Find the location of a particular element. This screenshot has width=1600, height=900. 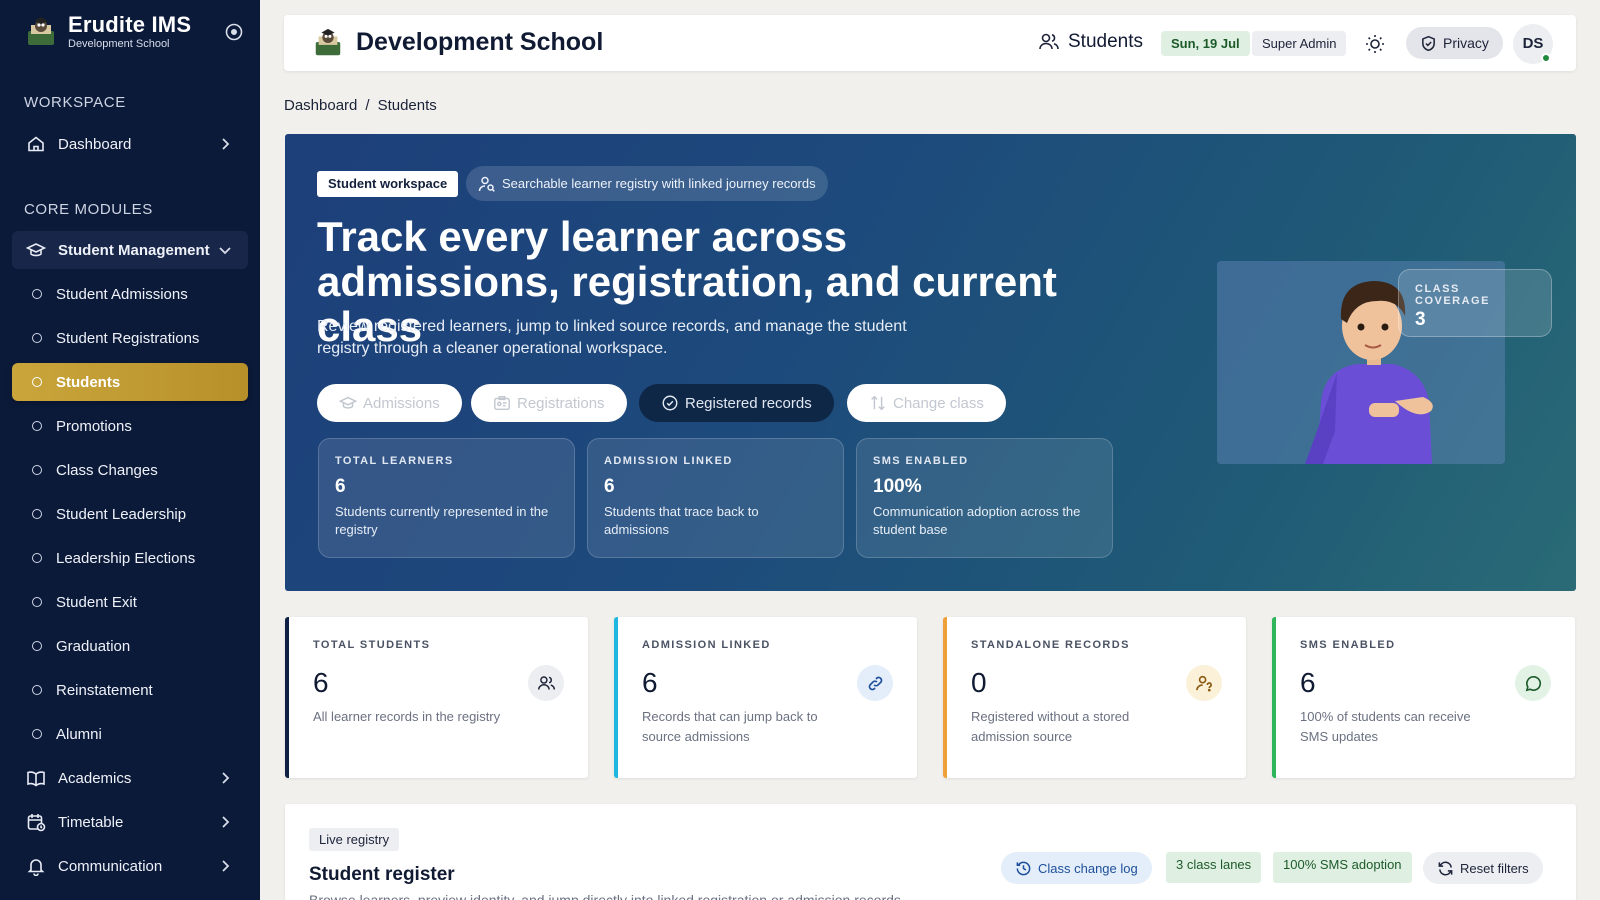

sidebar-item-academics: Academics is located at coordinates (130, 778).